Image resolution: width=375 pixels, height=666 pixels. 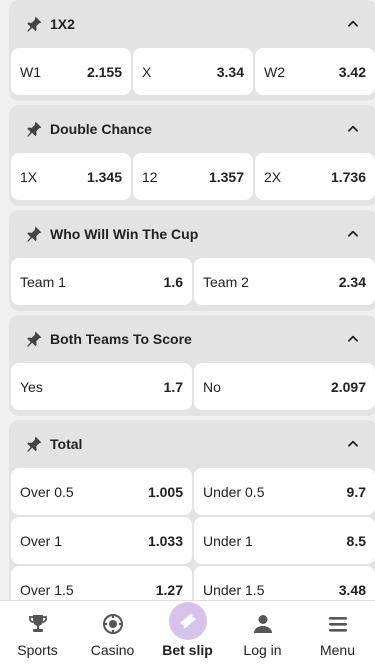 I want to click on odds-button-over-0-5: Over 0.5 1.005, so click(x=101, y=491).